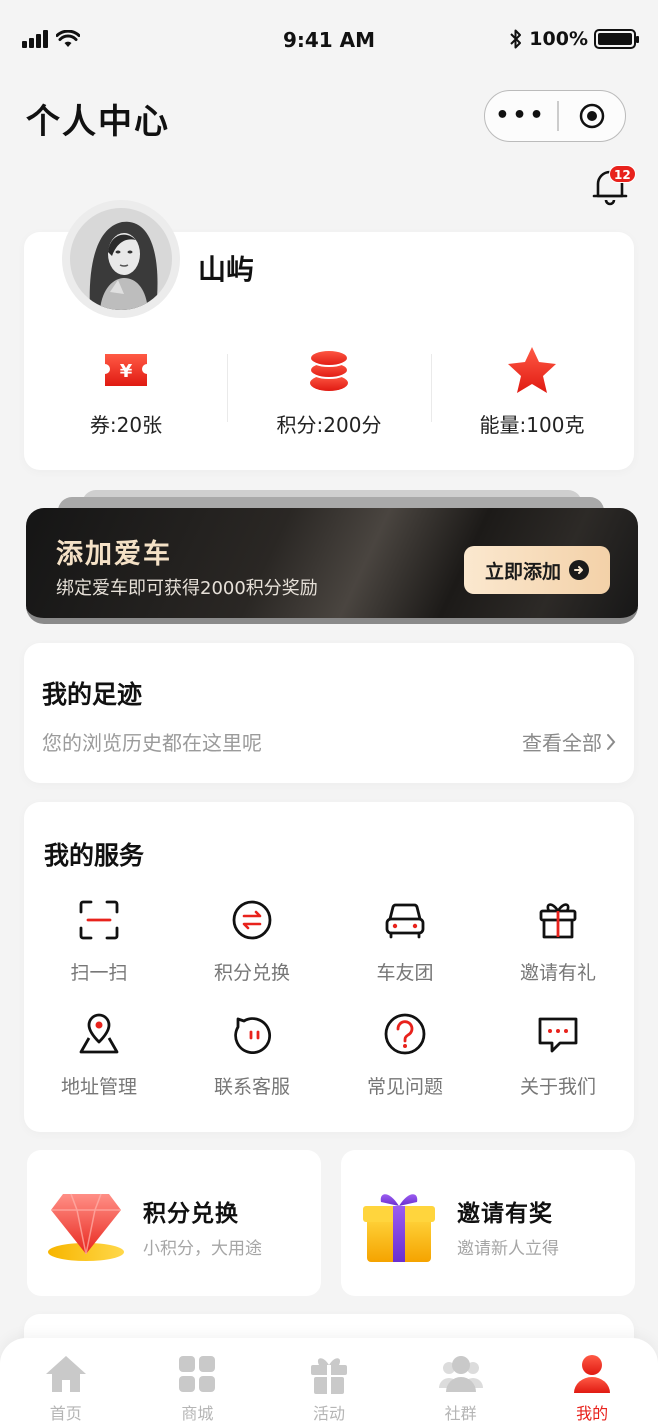 This screenshot has width=658, height=1425. What do you see at coordinates (252, 1035) in the screenshot?
I see `chat-bubble-icon` at bounding box center [252, 1035].